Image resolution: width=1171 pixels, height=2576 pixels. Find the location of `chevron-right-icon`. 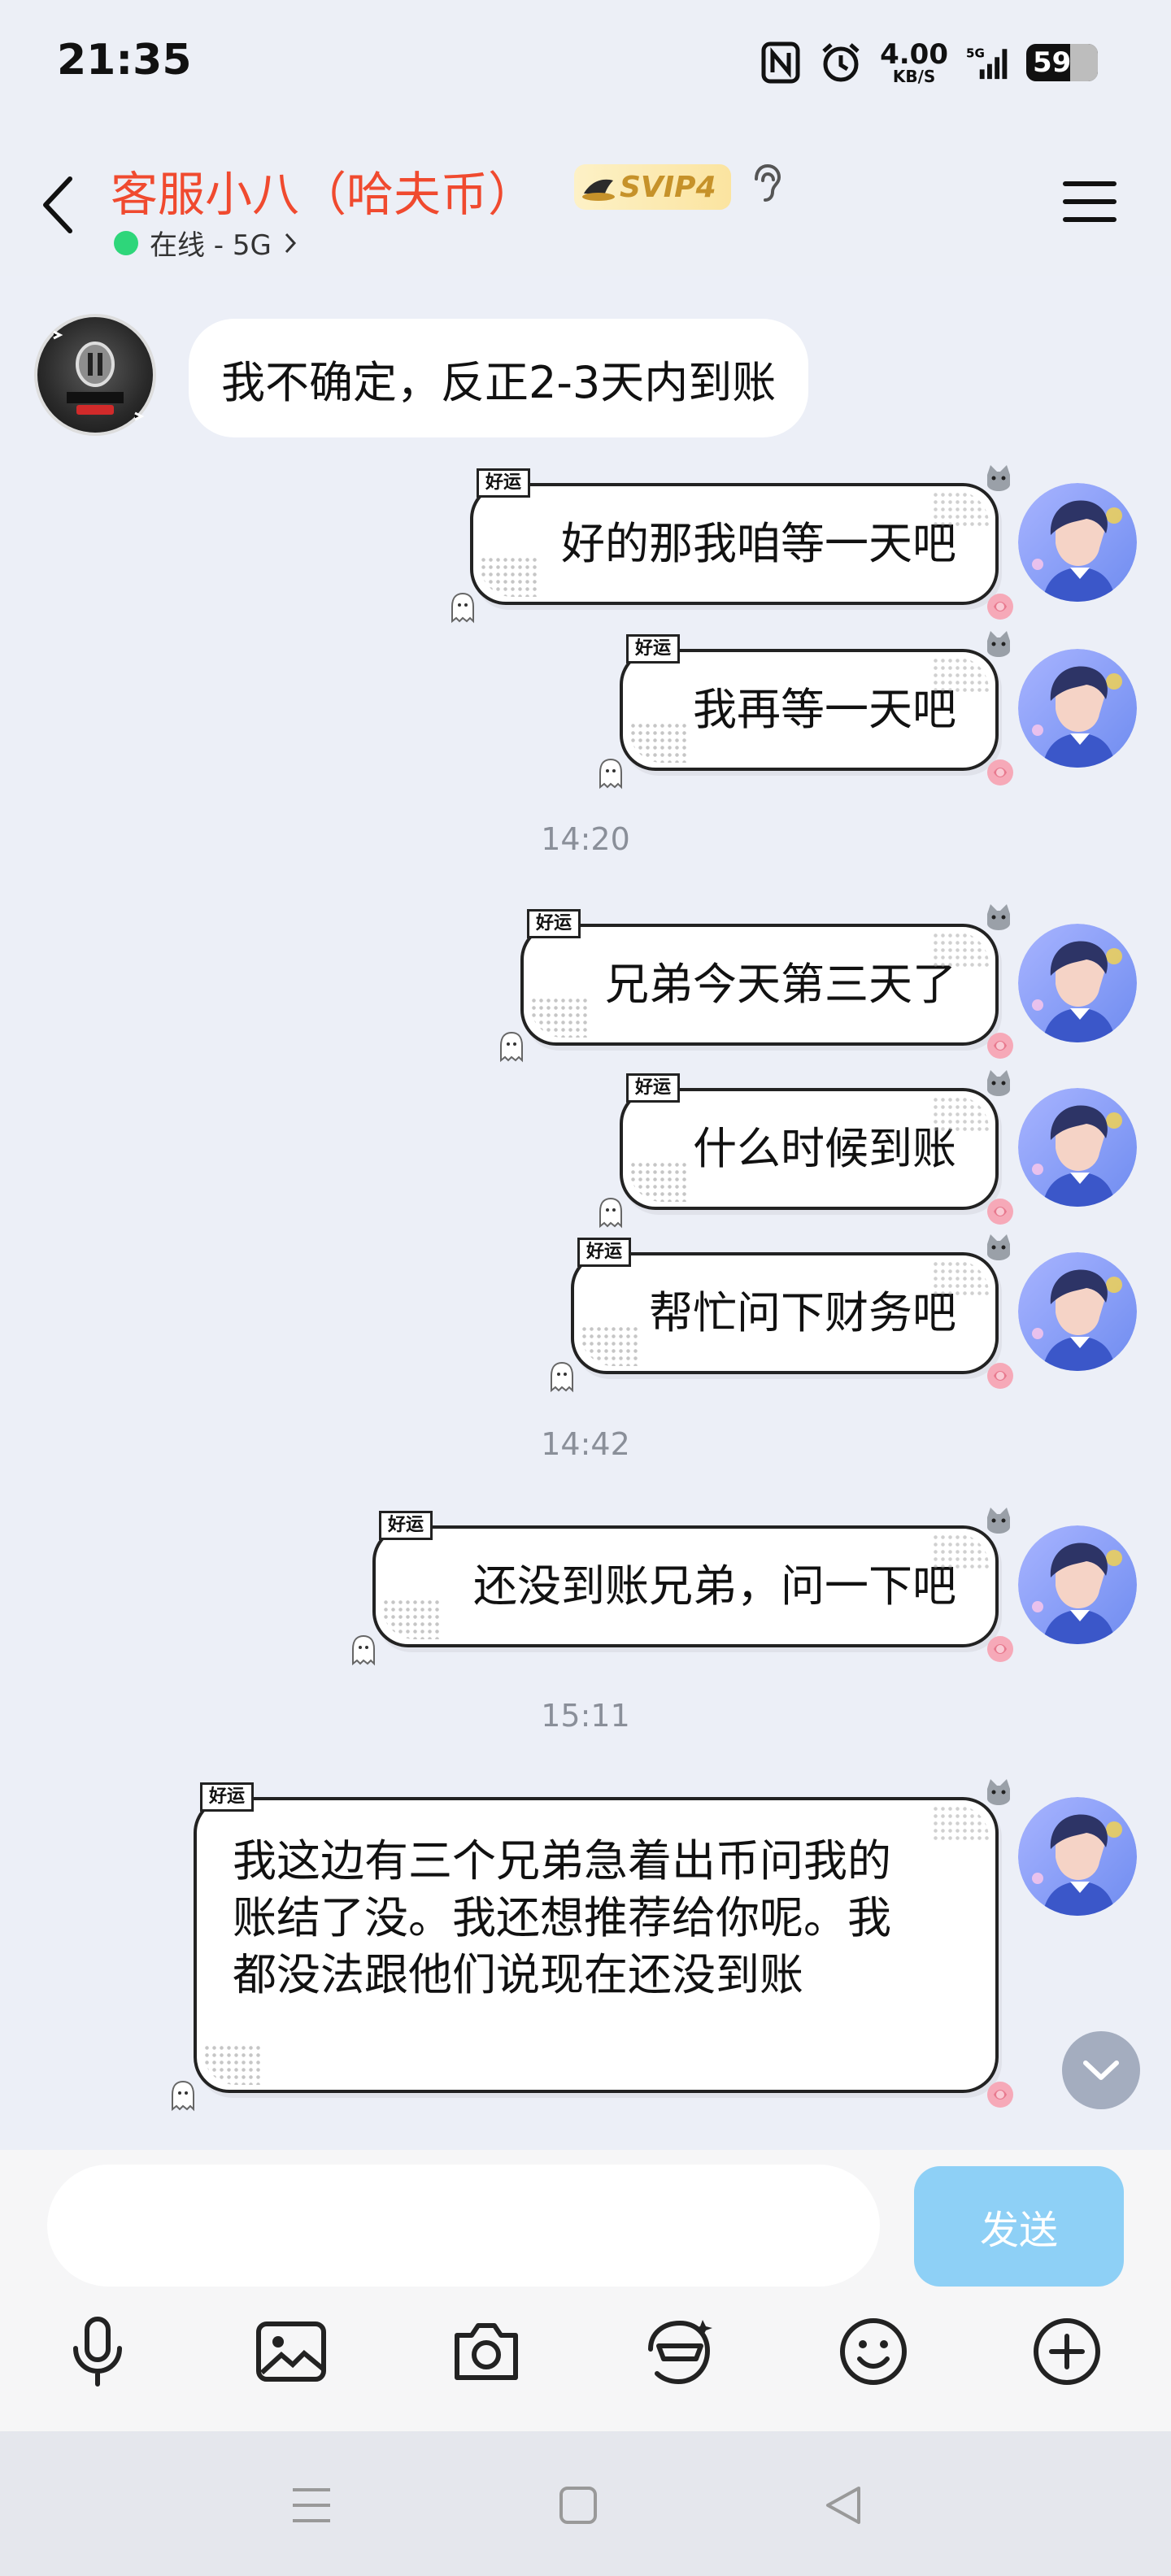

chevron-right-icon is located at coordinates (290, 243).